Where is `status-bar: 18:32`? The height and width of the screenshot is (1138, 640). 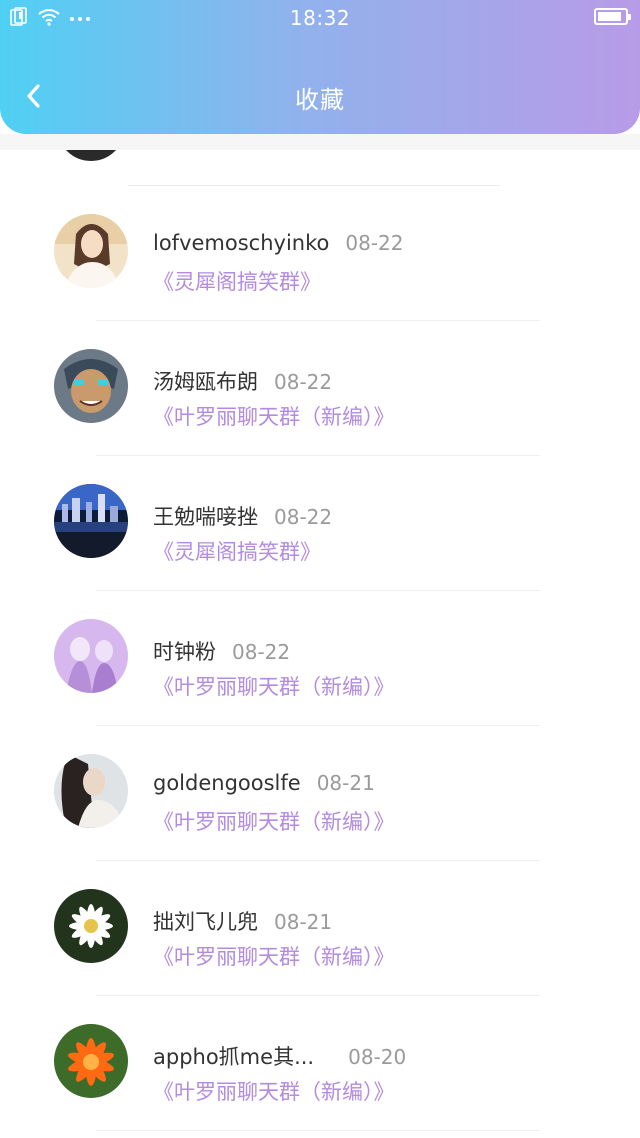 status-bar: 18:32 is located at coordinates (320, 17).